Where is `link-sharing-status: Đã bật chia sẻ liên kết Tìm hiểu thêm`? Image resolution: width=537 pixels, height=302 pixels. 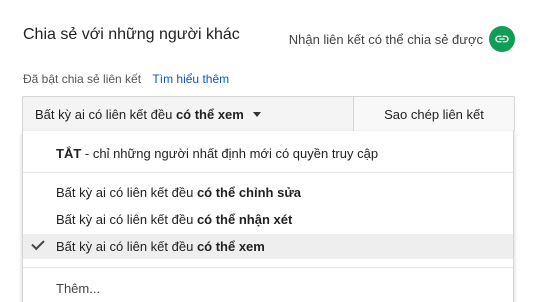
link-sharing-status: Đã bật chia sẻ liên kết Tìm hiểu thêm is located at coordinates (126, 79).